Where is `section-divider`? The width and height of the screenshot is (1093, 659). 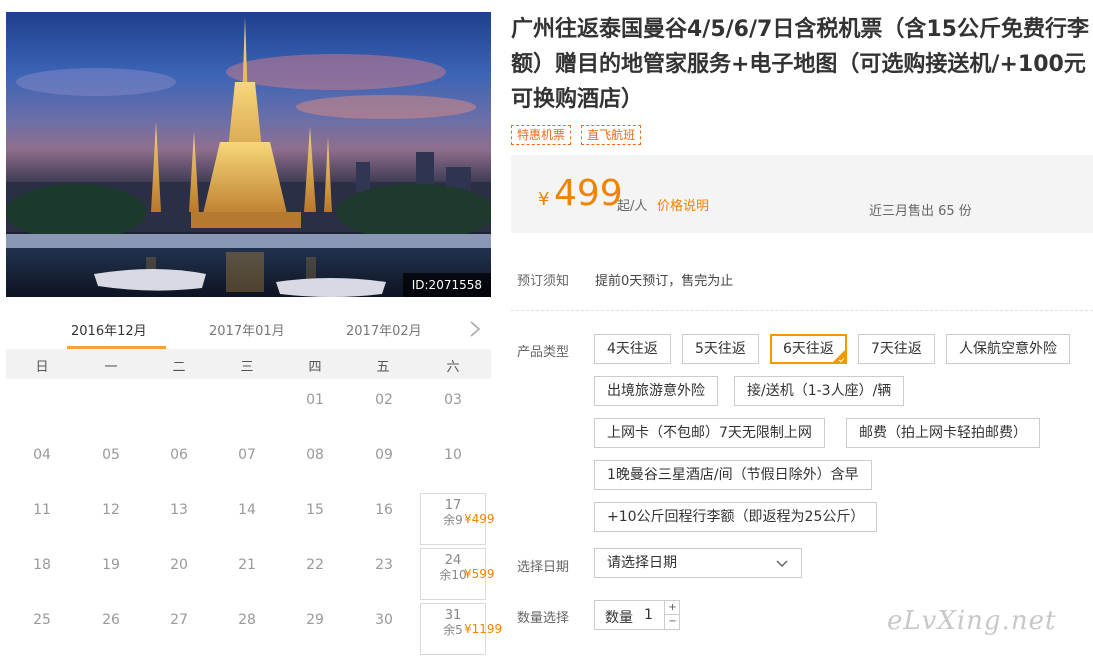
section-divider is located at coordinates (802, 310).